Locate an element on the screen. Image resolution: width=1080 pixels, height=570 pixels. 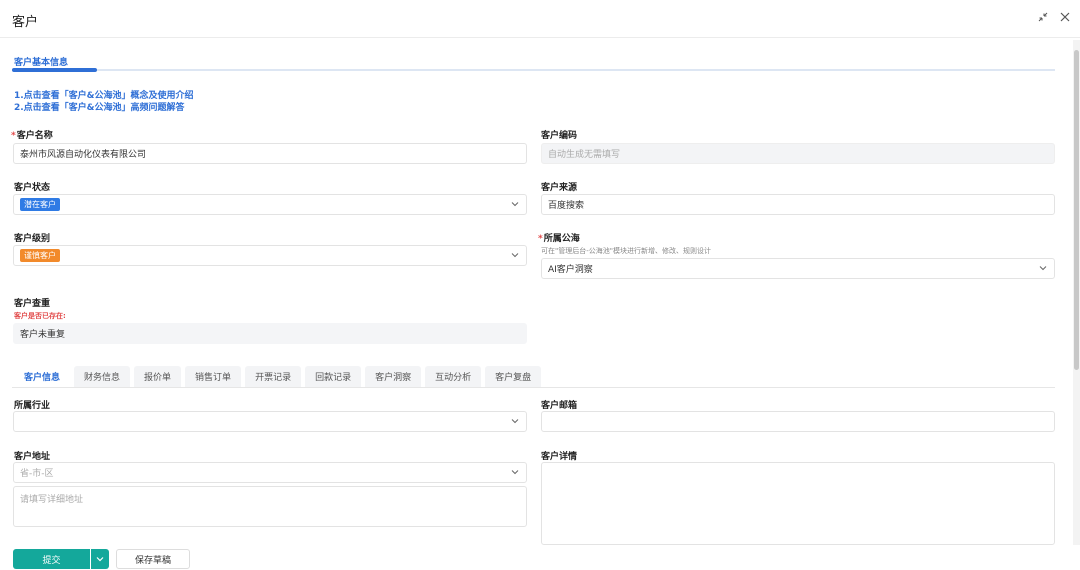
tab-sales-order: 销售订单 is located at coordinates (213, 376).